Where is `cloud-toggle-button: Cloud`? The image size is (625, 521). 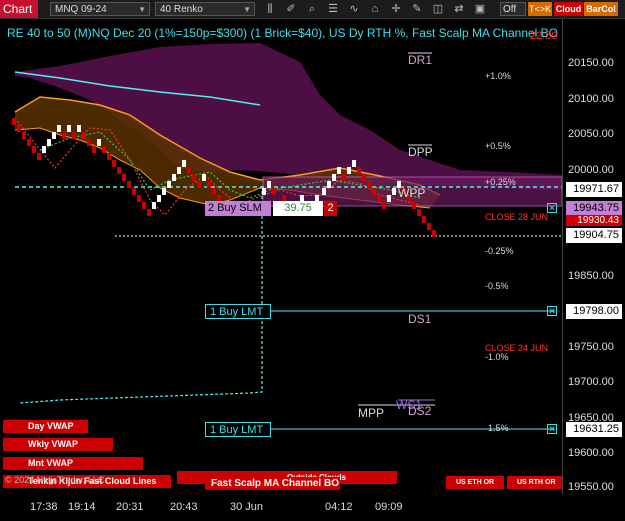 cloud-toggle-button: Cloud is located at coordinates (568, 9).